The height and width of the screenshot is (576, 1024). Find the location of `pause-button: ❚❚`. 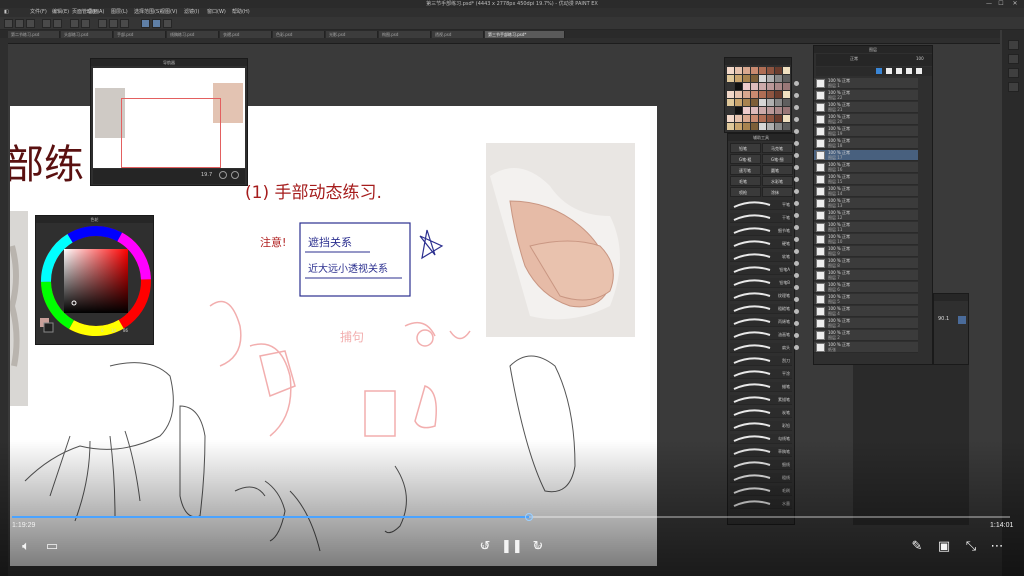

pause-button: ❚❚ is located at coordinates (512, 547).